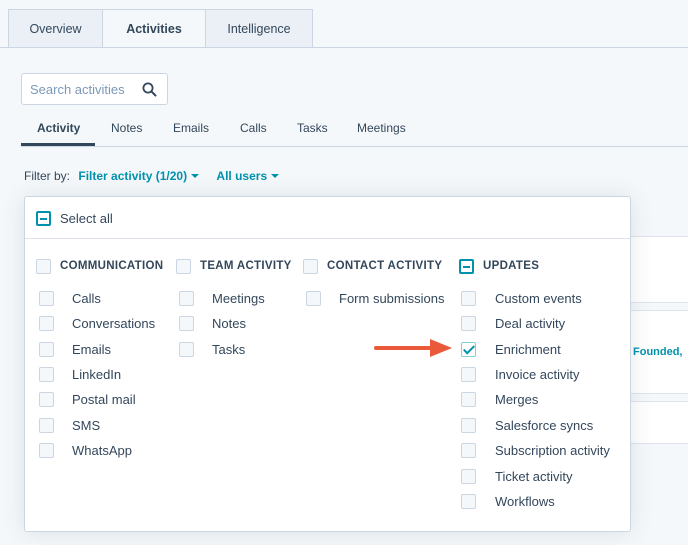 The height and width of the screenshot is (545, 688). What do you see at coordinates (58, 144) in the screenshot?
I see `active-tab-indicator` at bounding box center [58, 144].